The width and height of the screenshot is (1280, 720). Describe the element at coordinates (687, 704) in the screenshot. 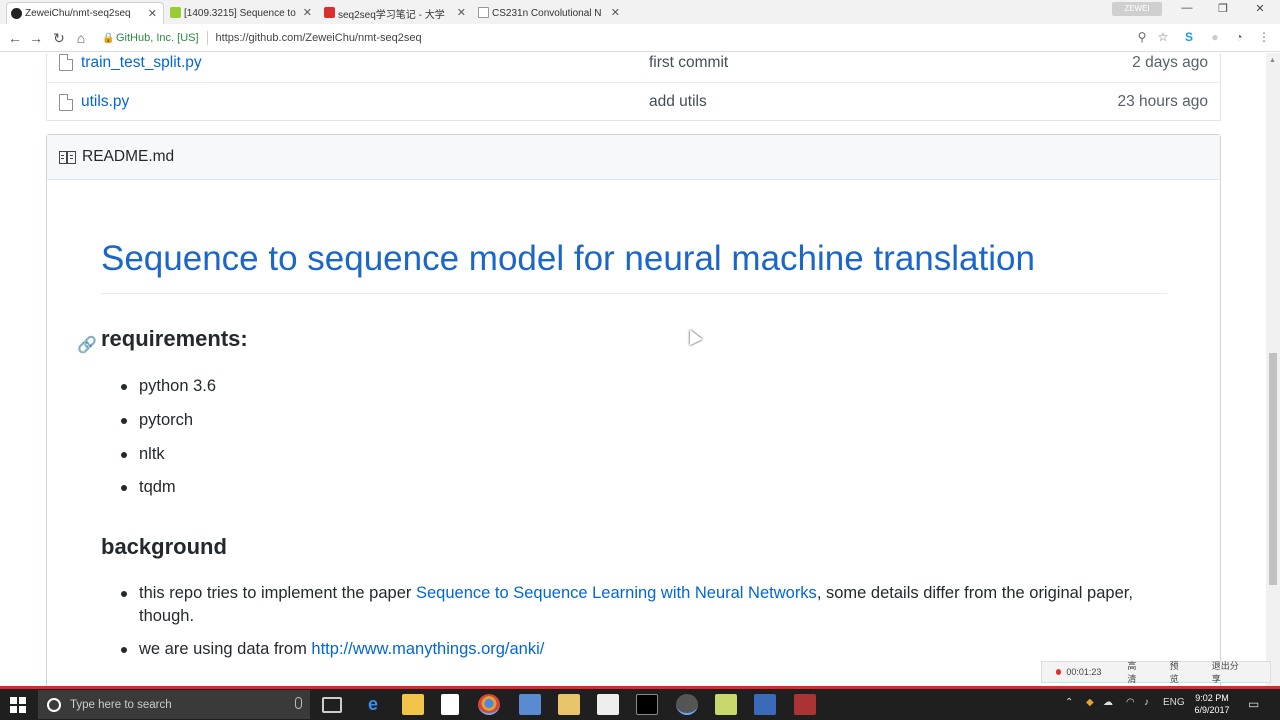

I see `recorder-app-icon` at that location.